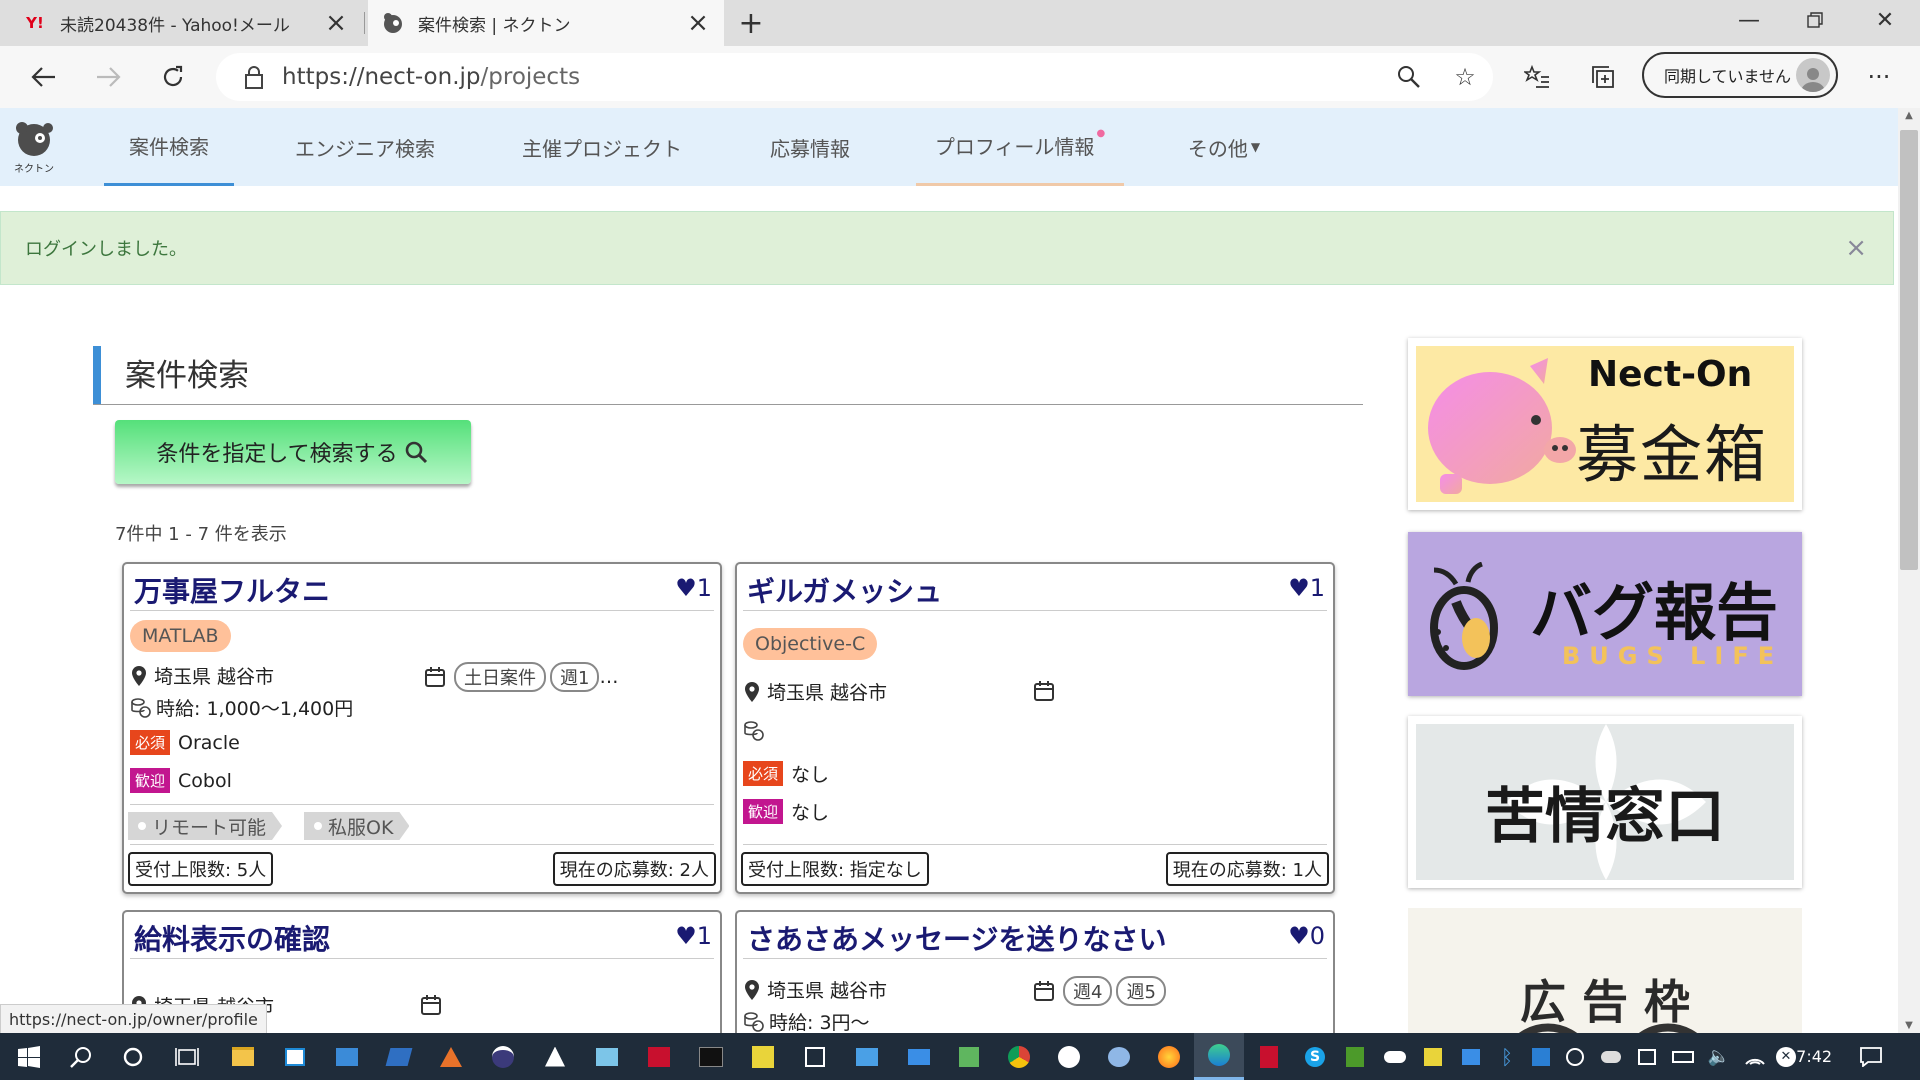 This screenshot has height=1080, width=1920. What do you see at coordinates (133, 1019) in the screenshot?
I see `status-bar-url: https://nect-on.jp/owner/profile` at bounding box center [133, 1019].